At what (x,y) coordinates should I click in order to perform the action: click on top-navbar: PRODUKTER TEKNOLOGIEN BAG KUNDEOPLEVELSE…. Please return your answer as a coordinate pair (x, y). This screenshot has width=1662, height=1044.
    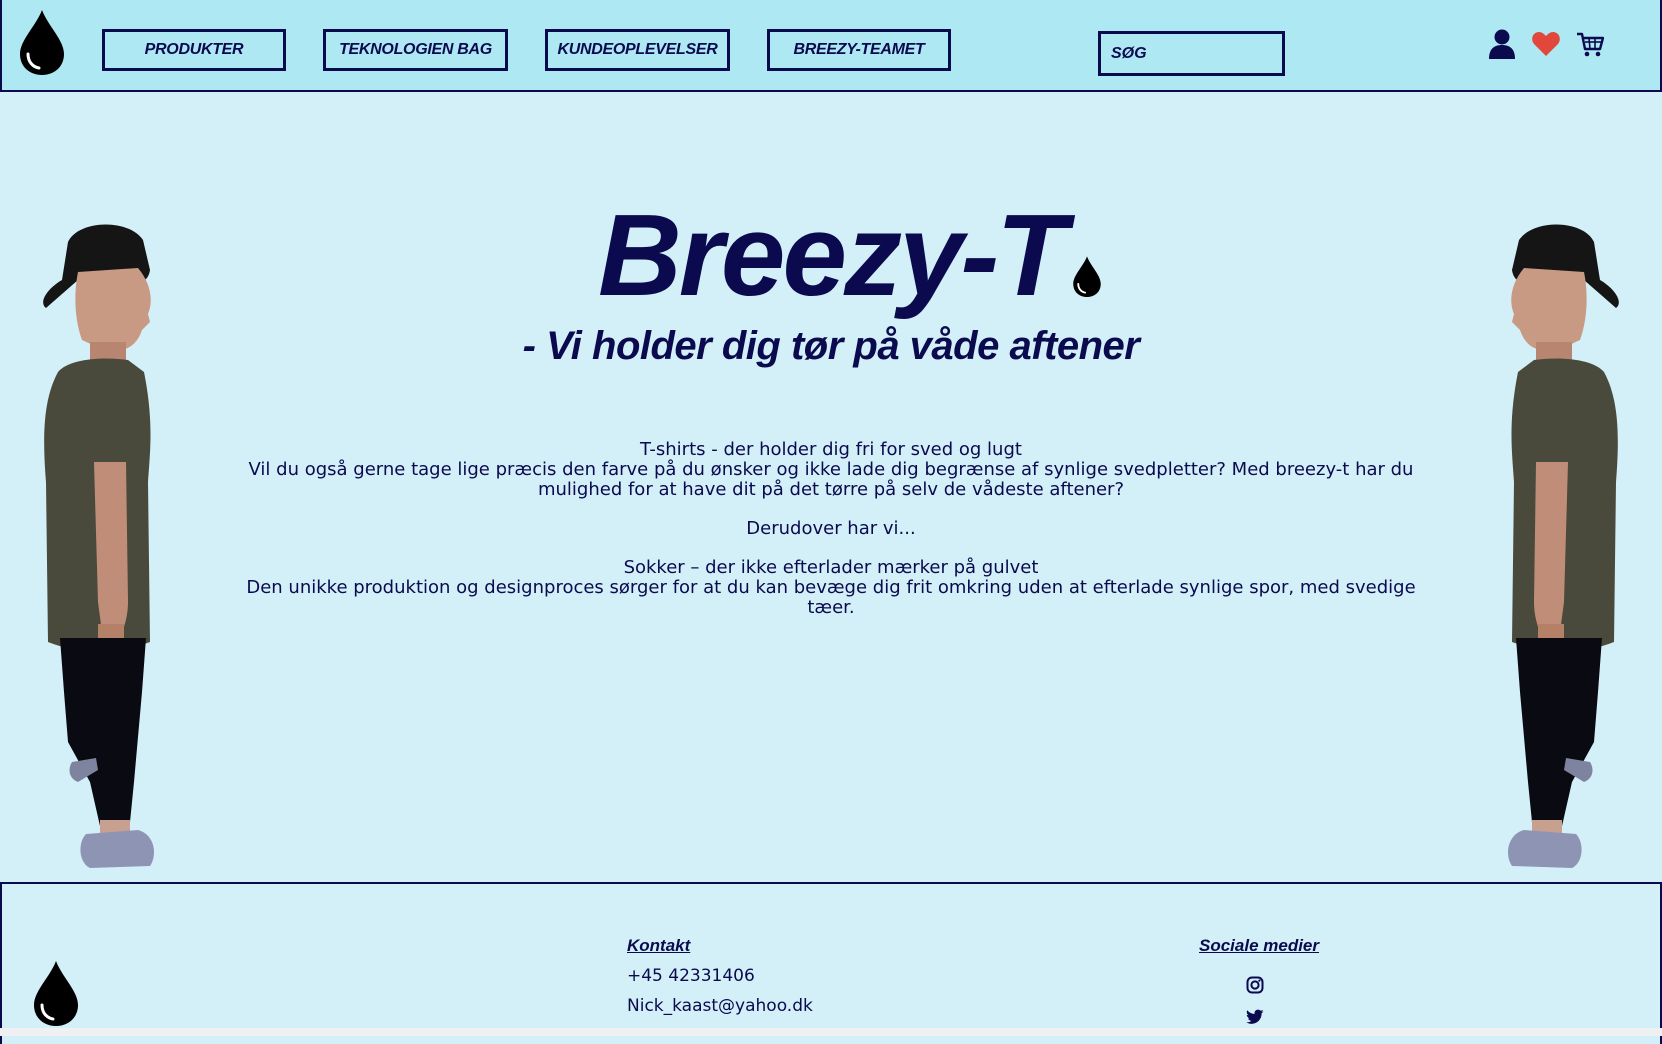
    Looking at the image, I should click on (831, 46).